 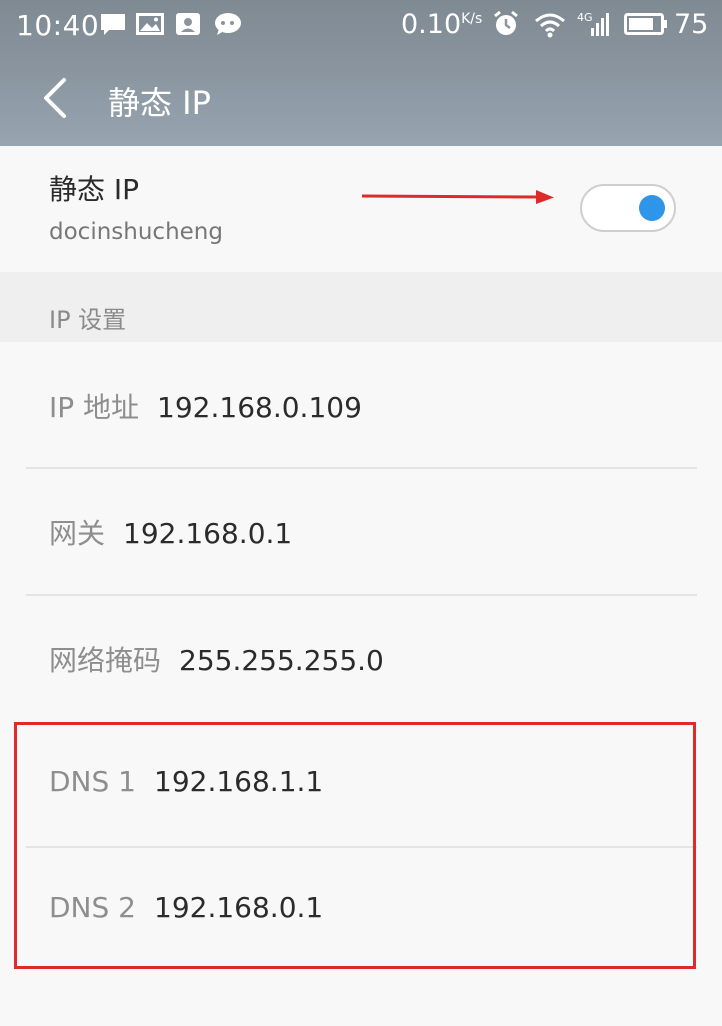 What do you see at coordinates (88, 320) in the screenshot?
I see `section-title: IP 设置` at bounding box center [88, 320].